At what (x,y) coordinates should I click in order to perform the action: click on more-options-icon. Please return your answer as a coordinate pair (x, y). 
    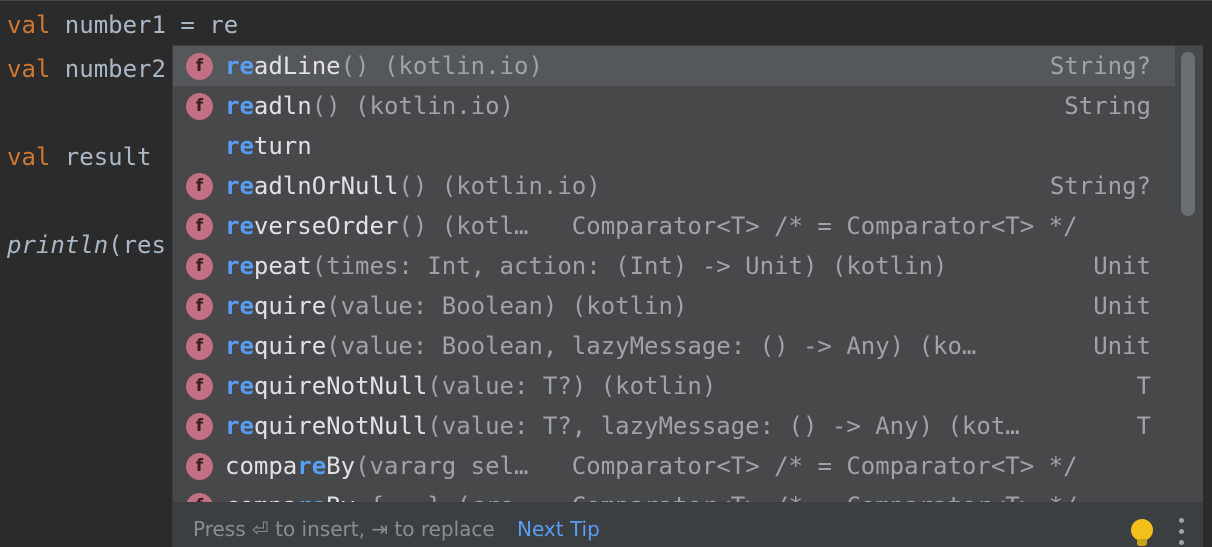
    Looking at the image, I should click on (1182, 532).